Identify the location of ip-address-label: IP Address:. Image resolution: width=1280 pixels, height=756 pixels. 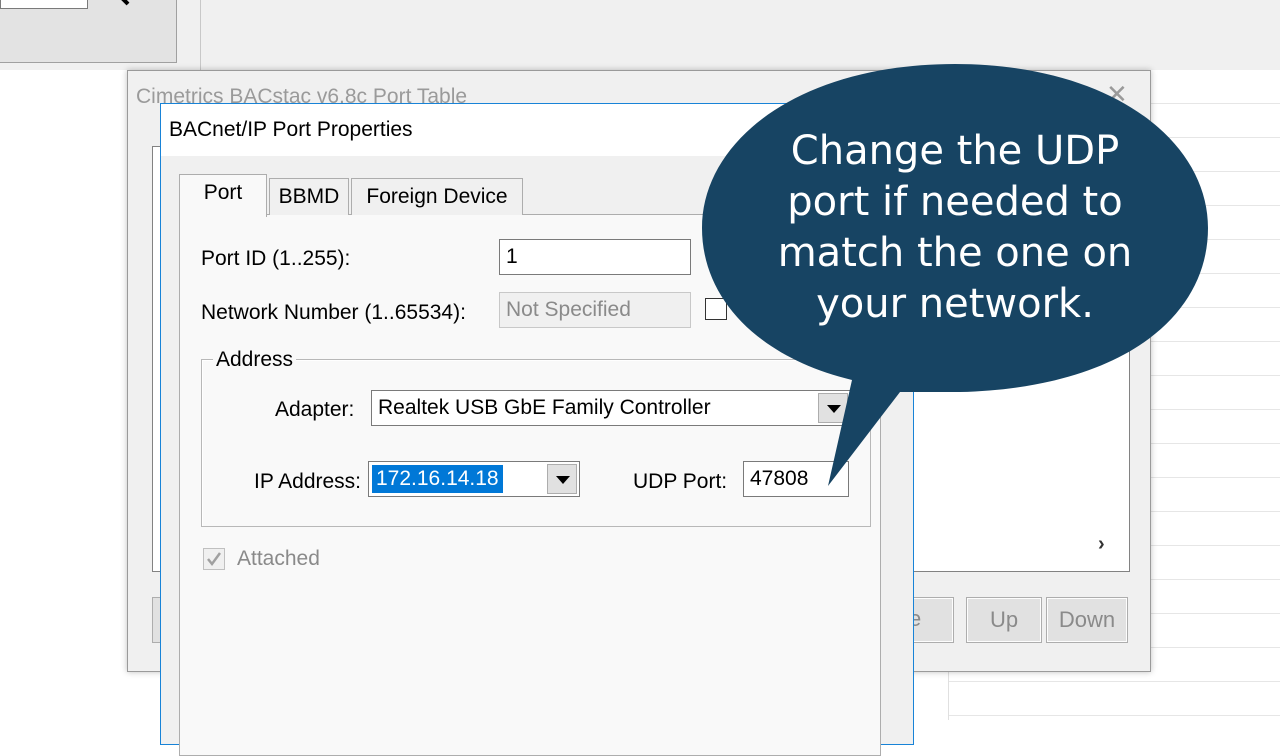
(308, 481).